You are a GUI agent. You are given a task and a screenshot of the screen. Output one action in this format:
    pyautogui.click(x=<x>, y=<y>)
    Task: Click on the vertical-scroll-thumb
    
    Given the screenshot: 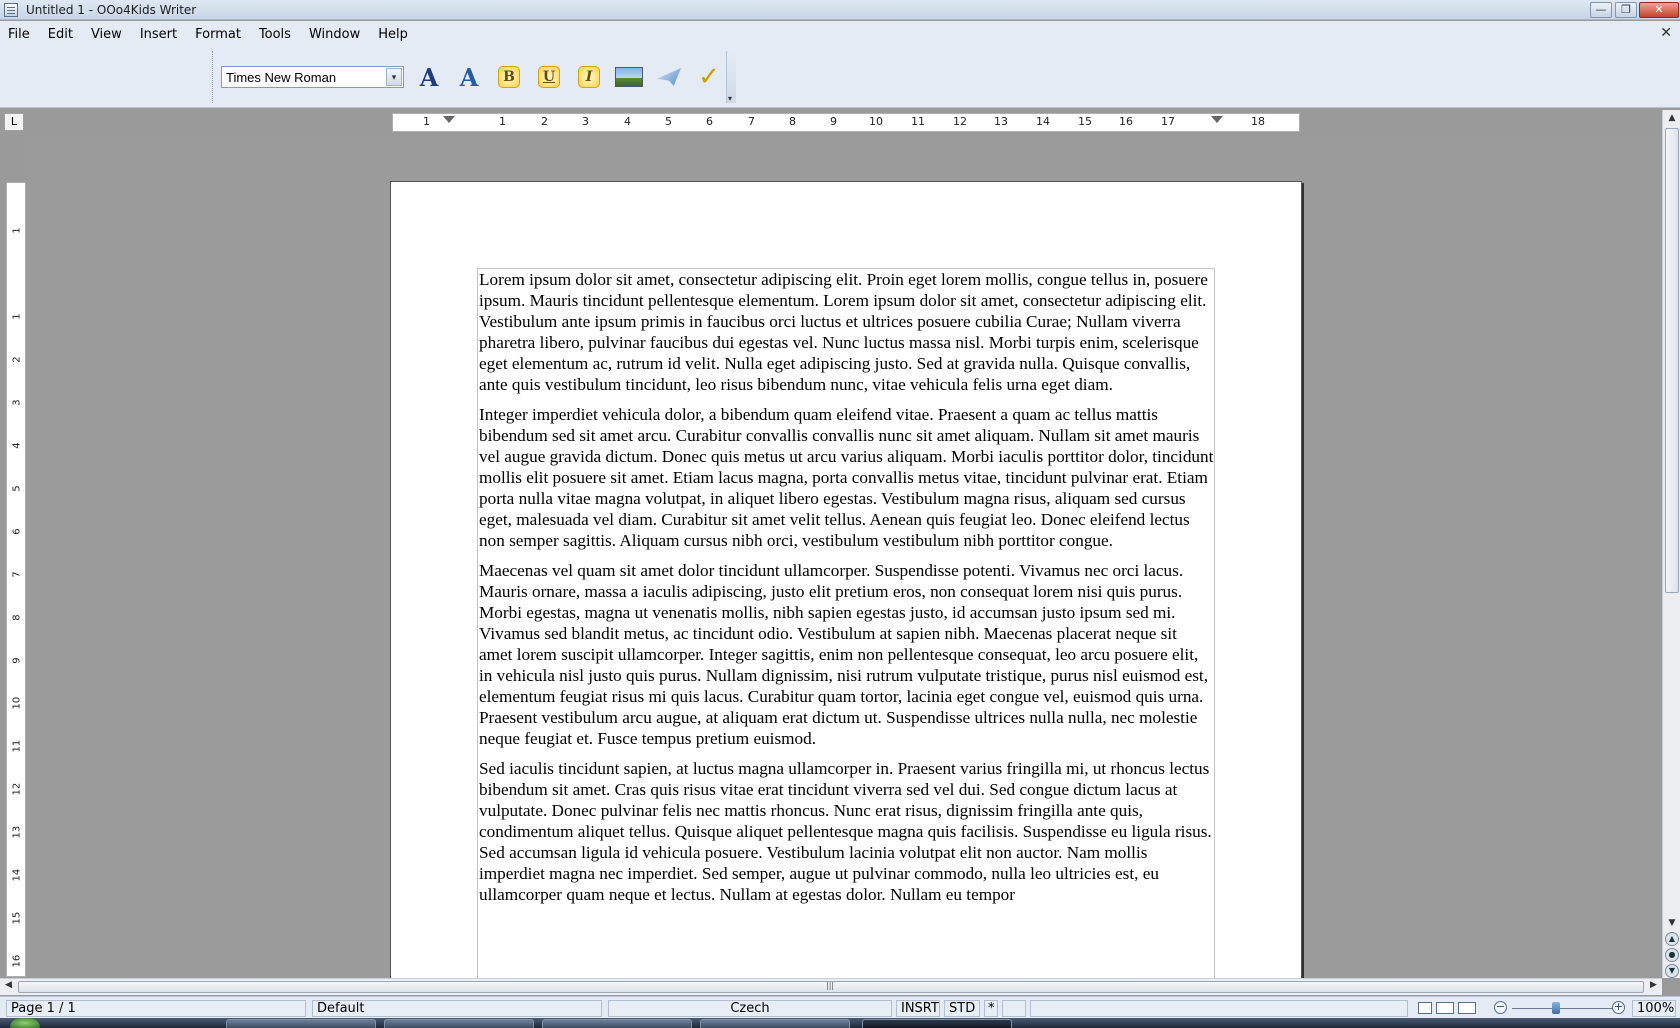 What is the action you would take?
    pyautogui.click(x=1672, y=360)
    